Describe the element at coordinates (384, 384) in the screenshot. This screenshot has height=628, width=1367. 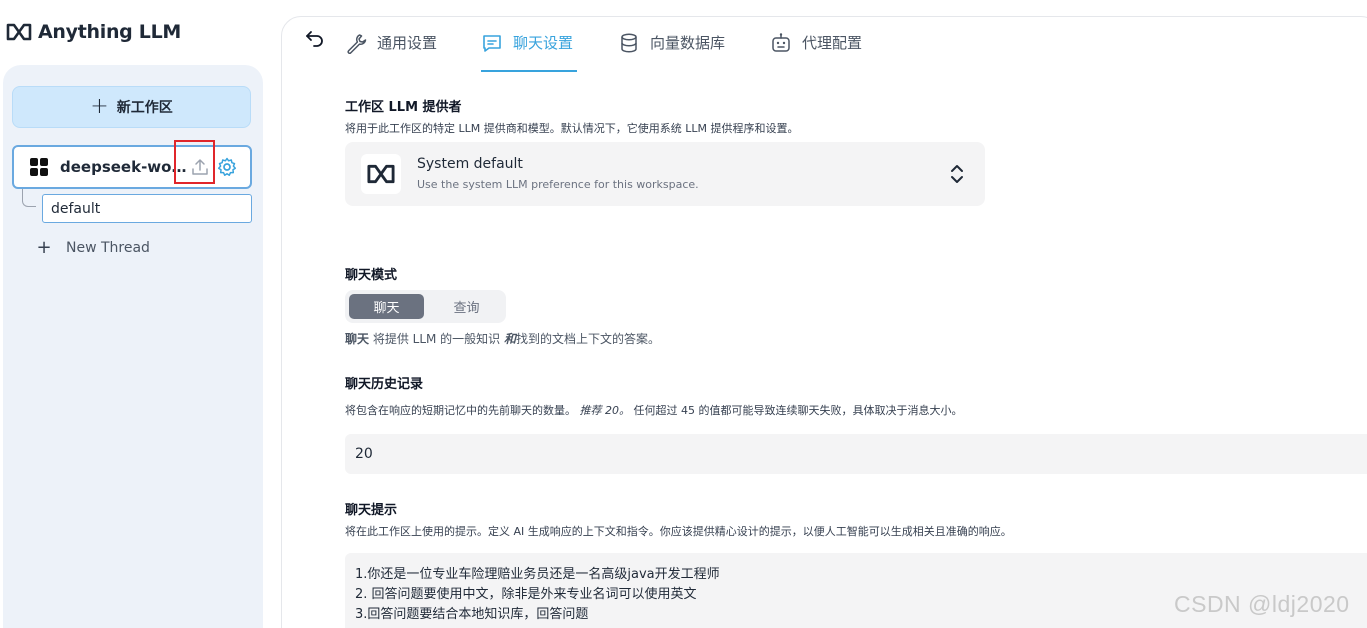
I see `chat-history-title: 聊天历史记录` at that location.